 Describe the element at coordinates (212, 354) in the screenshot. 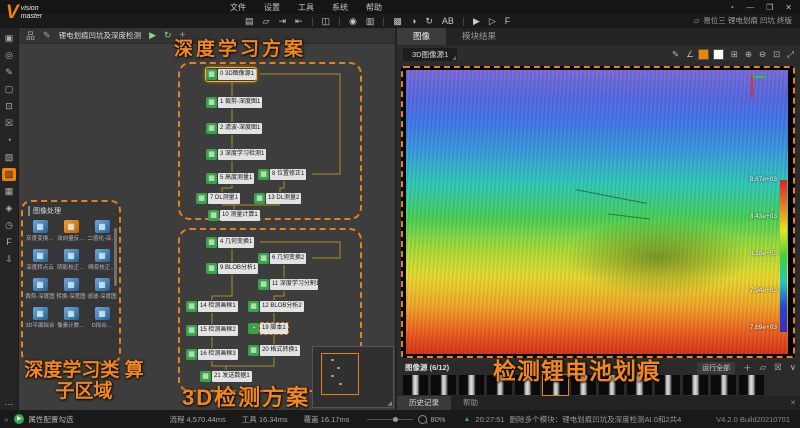

I see `flow-node-b6: ▦ 16 检测画框3` at that location.